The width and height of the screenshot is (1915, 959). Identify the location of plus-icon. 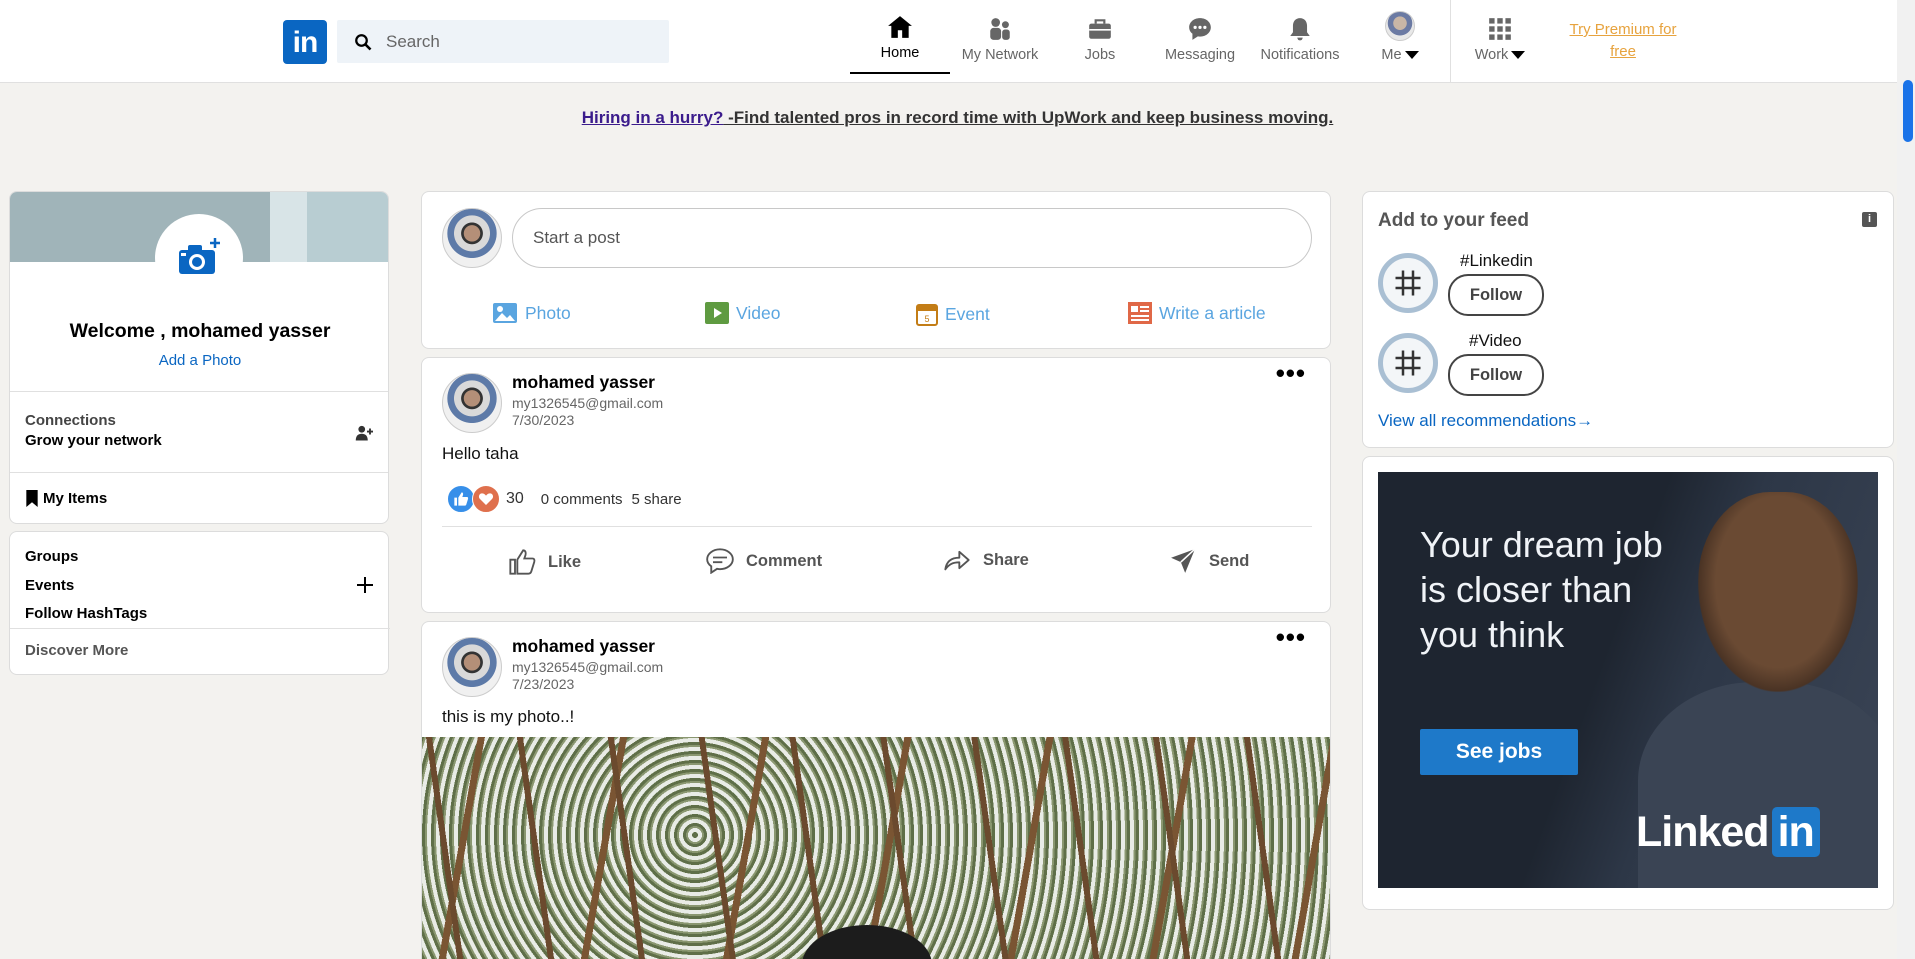
(365, 585).